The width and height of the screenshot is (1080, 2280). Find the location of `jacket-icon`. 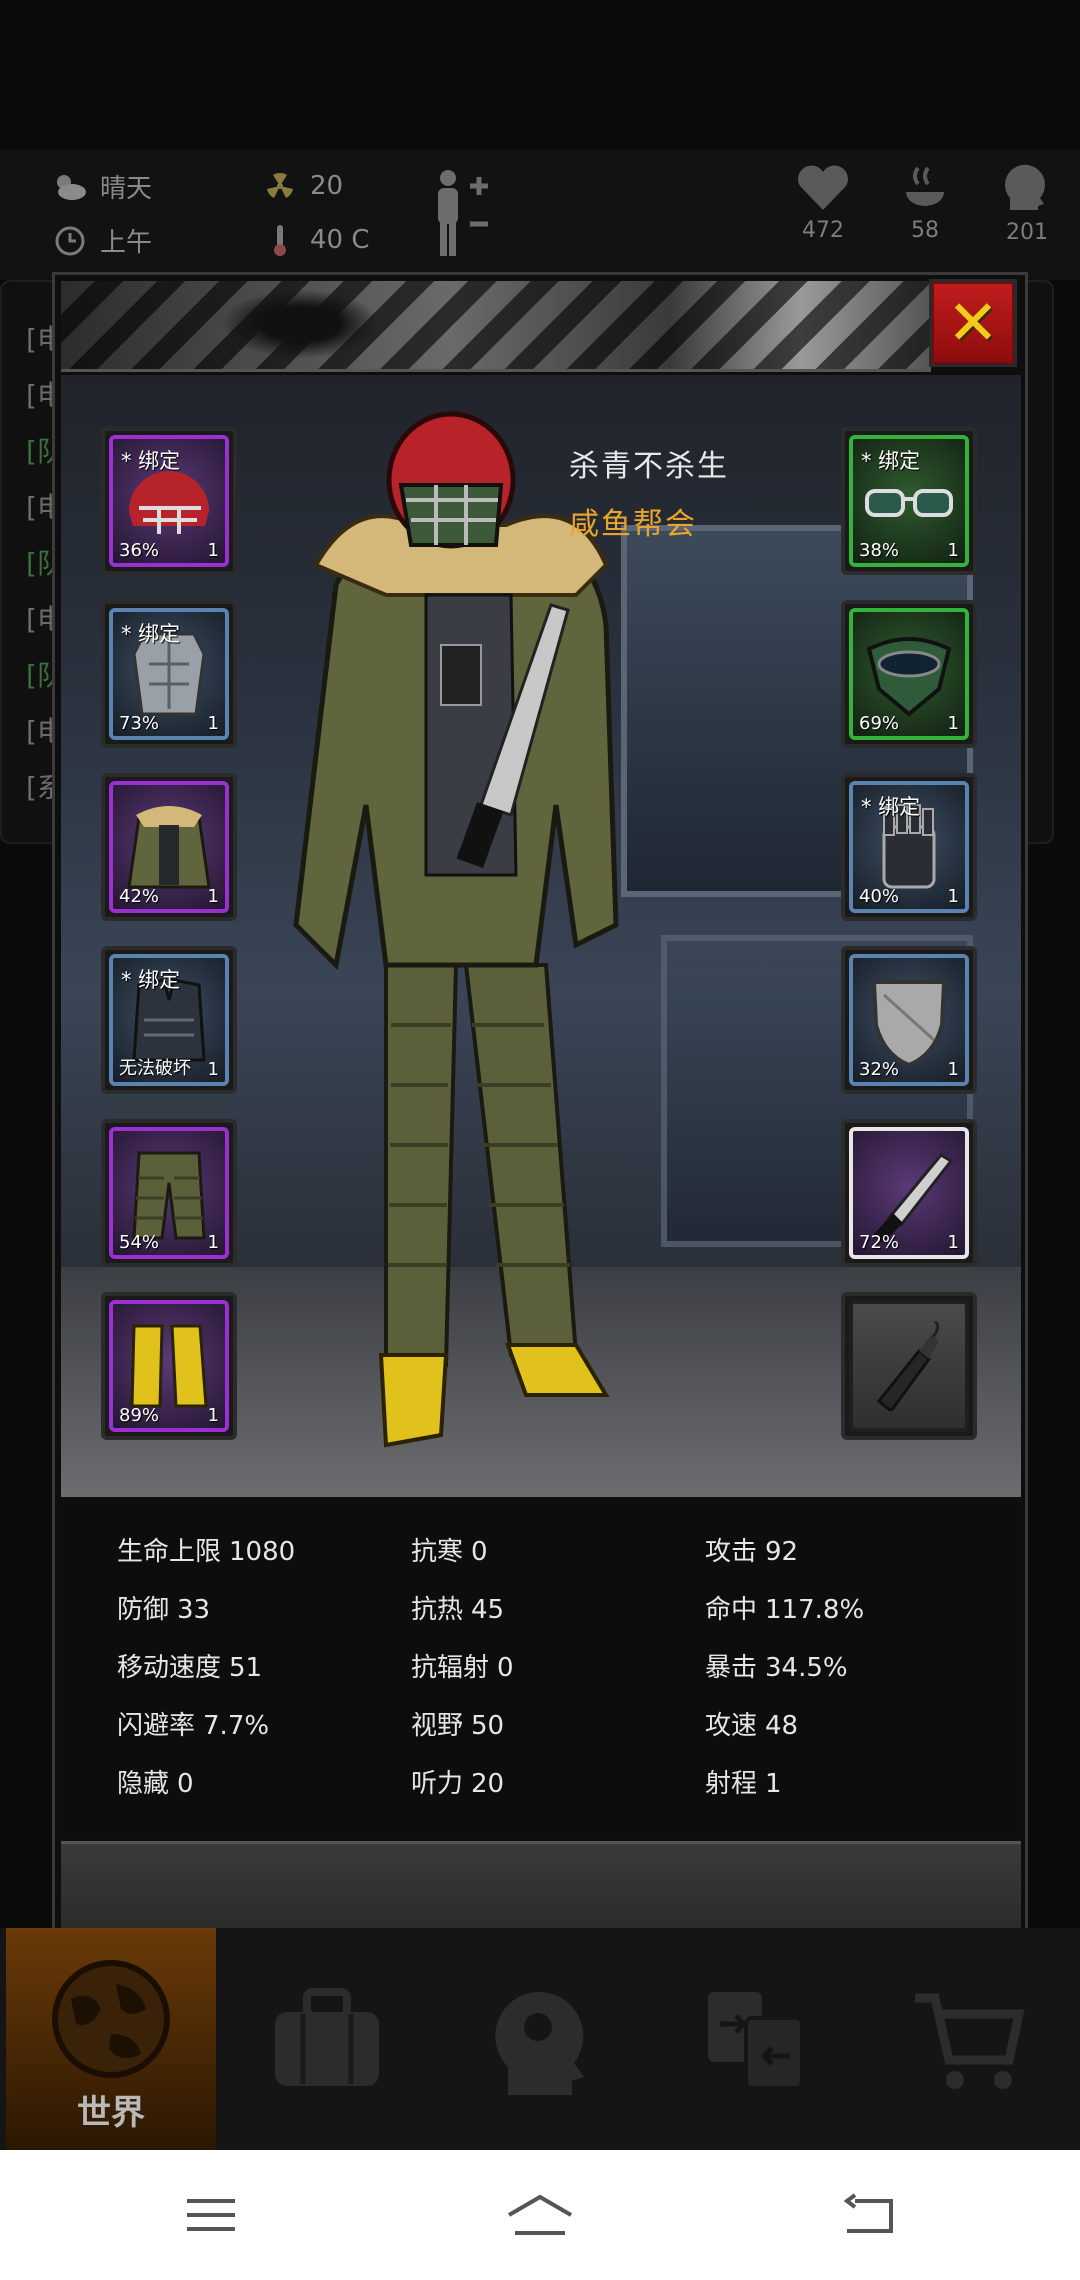

jacket-icon is located at coordinates (169, 847).